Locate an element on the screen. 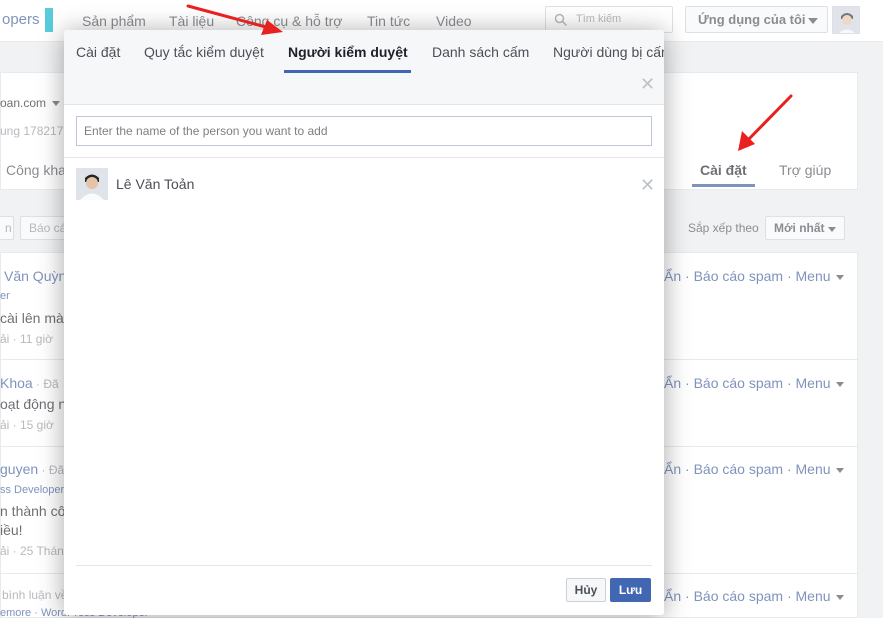  cancel-button: Hủy is located at coordinates (586, 590).